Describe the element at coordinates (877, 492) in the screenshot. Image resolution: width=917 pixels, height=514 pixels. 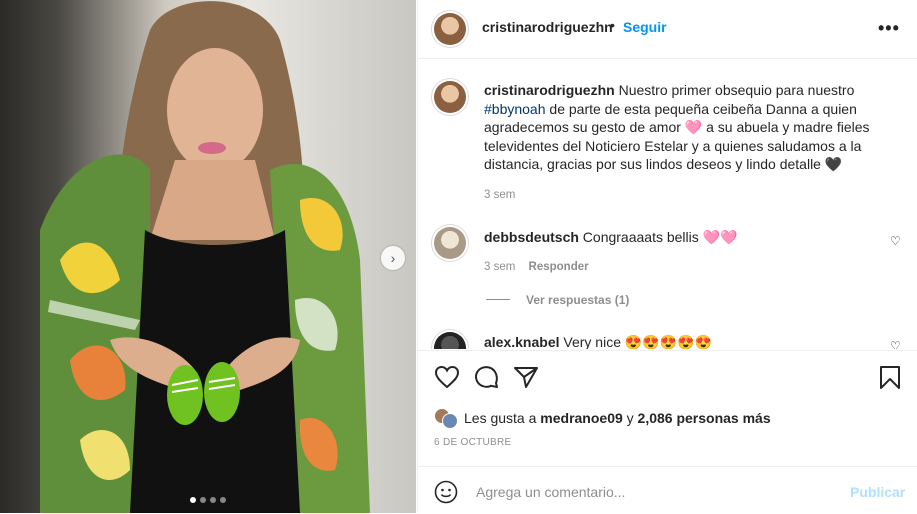
I see `publish-button: Publicar` at that location.